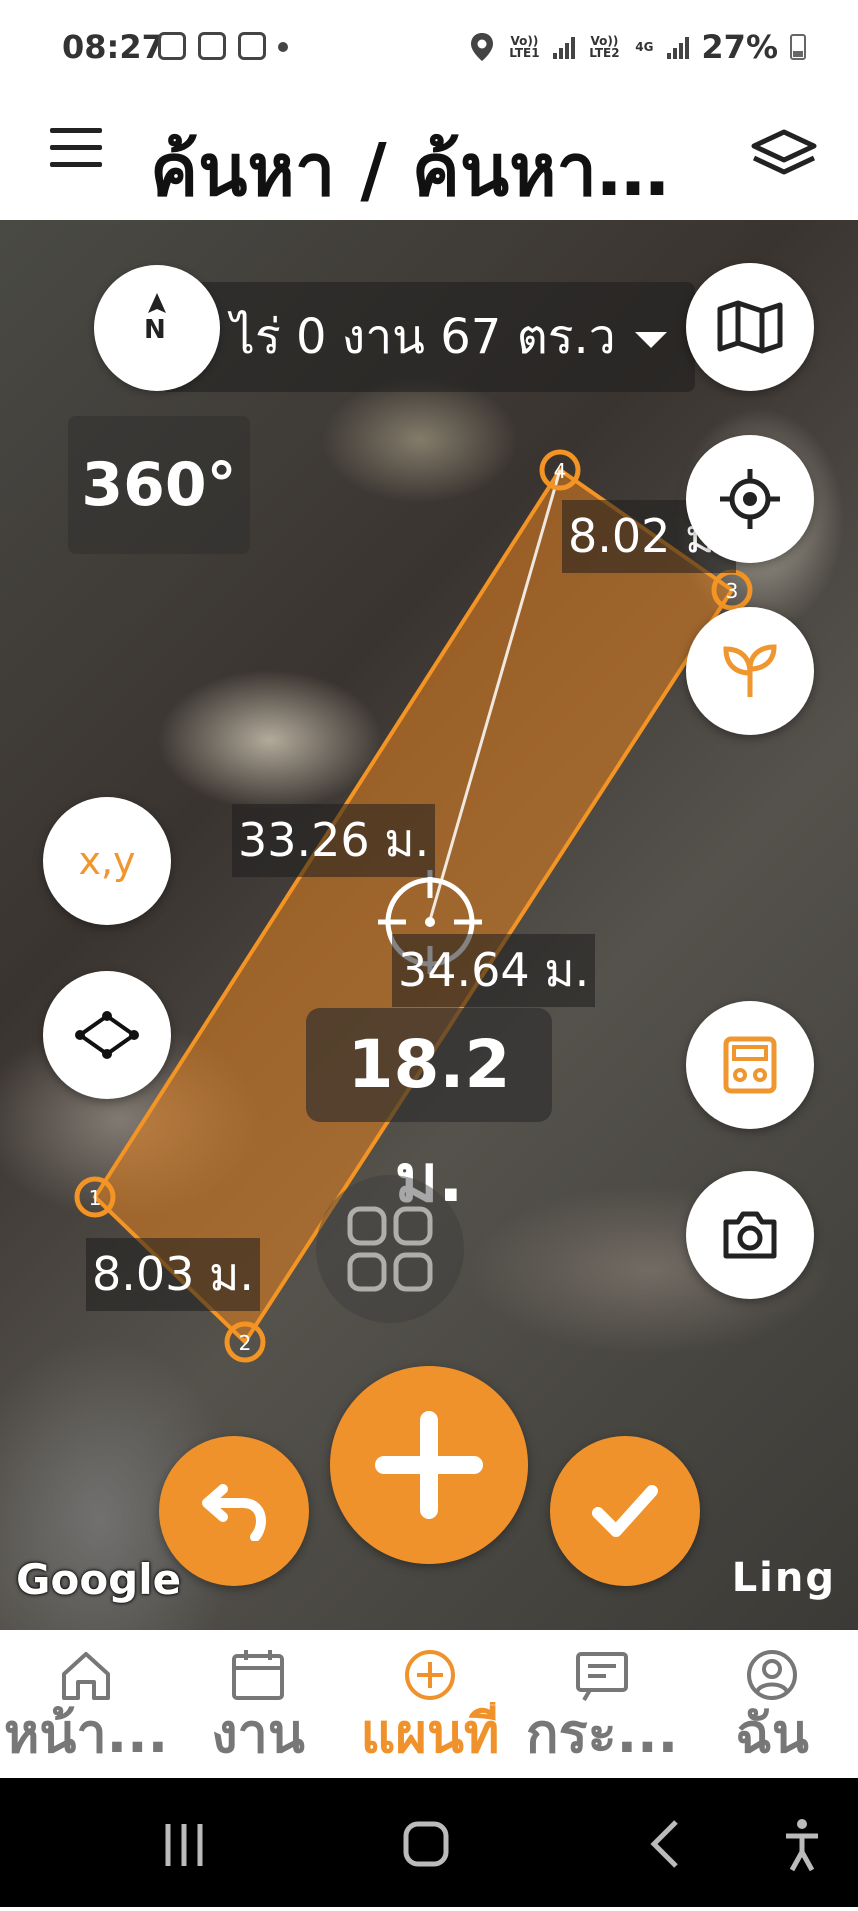  I want to click on nav-map: แผนที่, so click(430, 1707).